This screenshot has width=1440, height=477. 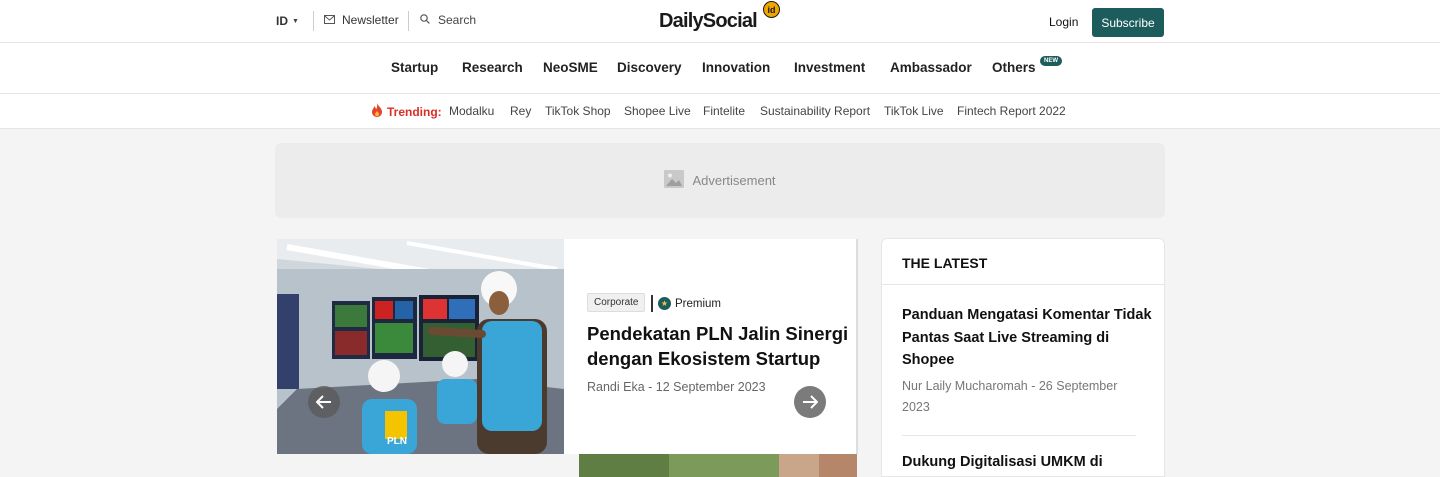 What do you see at coordinates (578, 111) in the screenshot?
I see `trending-item: TikTok Shop` at bounding box center [578, 111].